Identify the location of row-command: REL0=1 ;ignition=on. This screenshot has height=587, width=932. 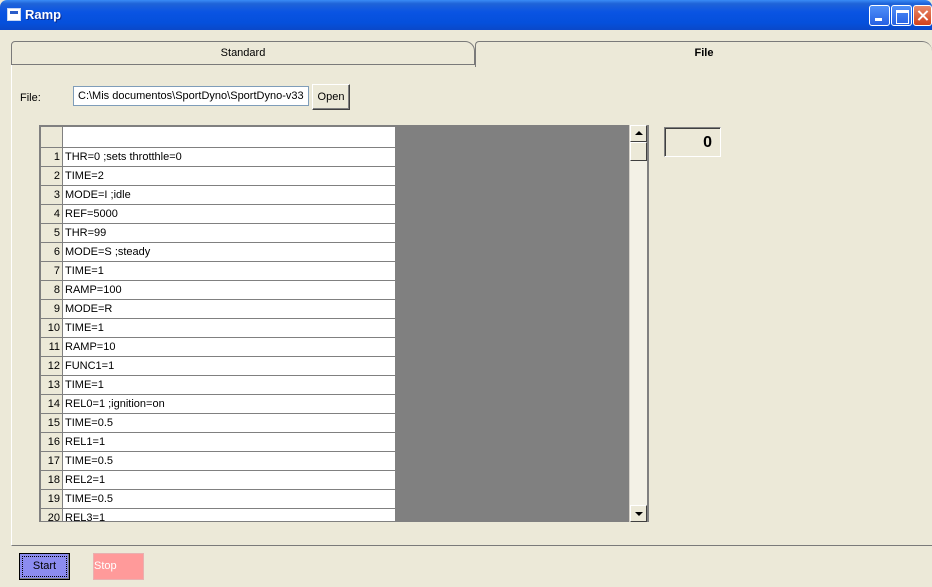
(229, 404).